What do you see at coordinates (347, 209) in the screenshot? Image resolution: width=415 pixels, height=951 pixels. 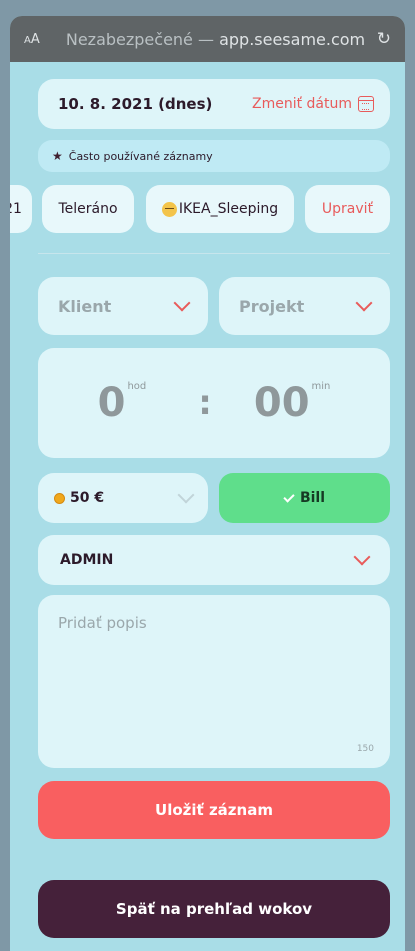 I see `edit-favorites-button: Upraviť` at bounding box center [347, 209].